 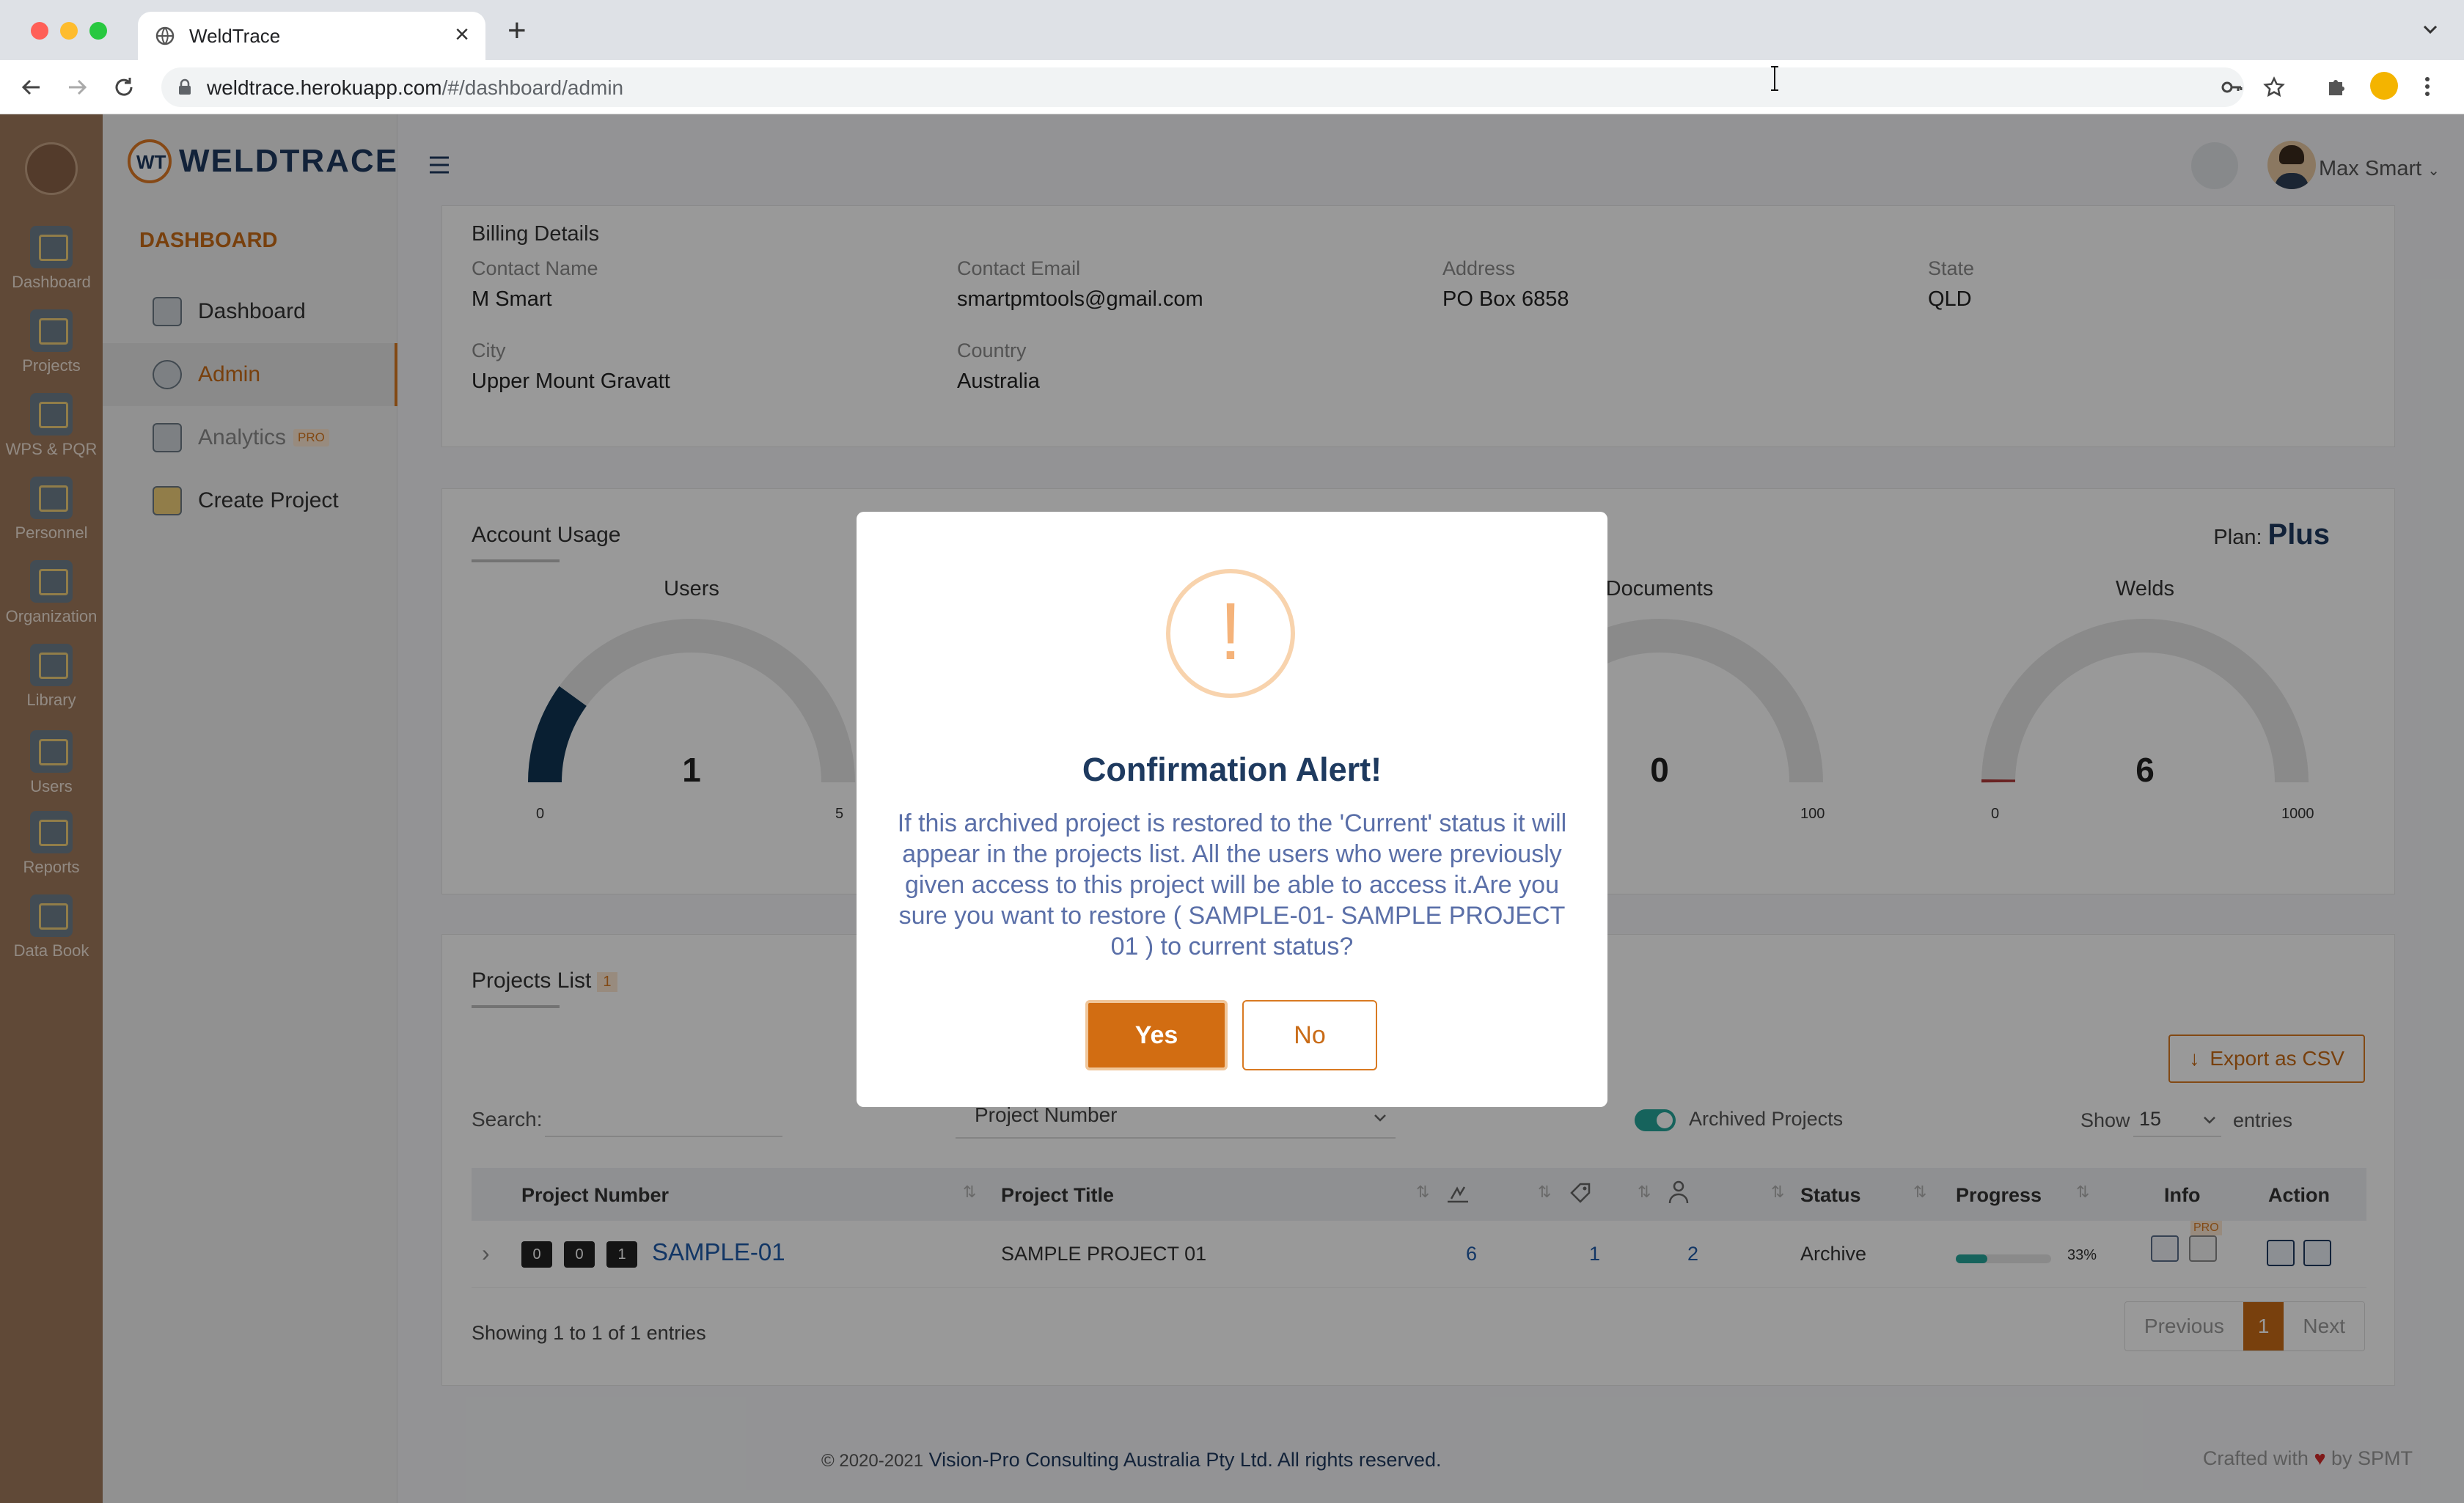 What do you see at coordinates (69, 31) in the screenshot?
I see `window-minimize-button` at bounding box center [69, 31].